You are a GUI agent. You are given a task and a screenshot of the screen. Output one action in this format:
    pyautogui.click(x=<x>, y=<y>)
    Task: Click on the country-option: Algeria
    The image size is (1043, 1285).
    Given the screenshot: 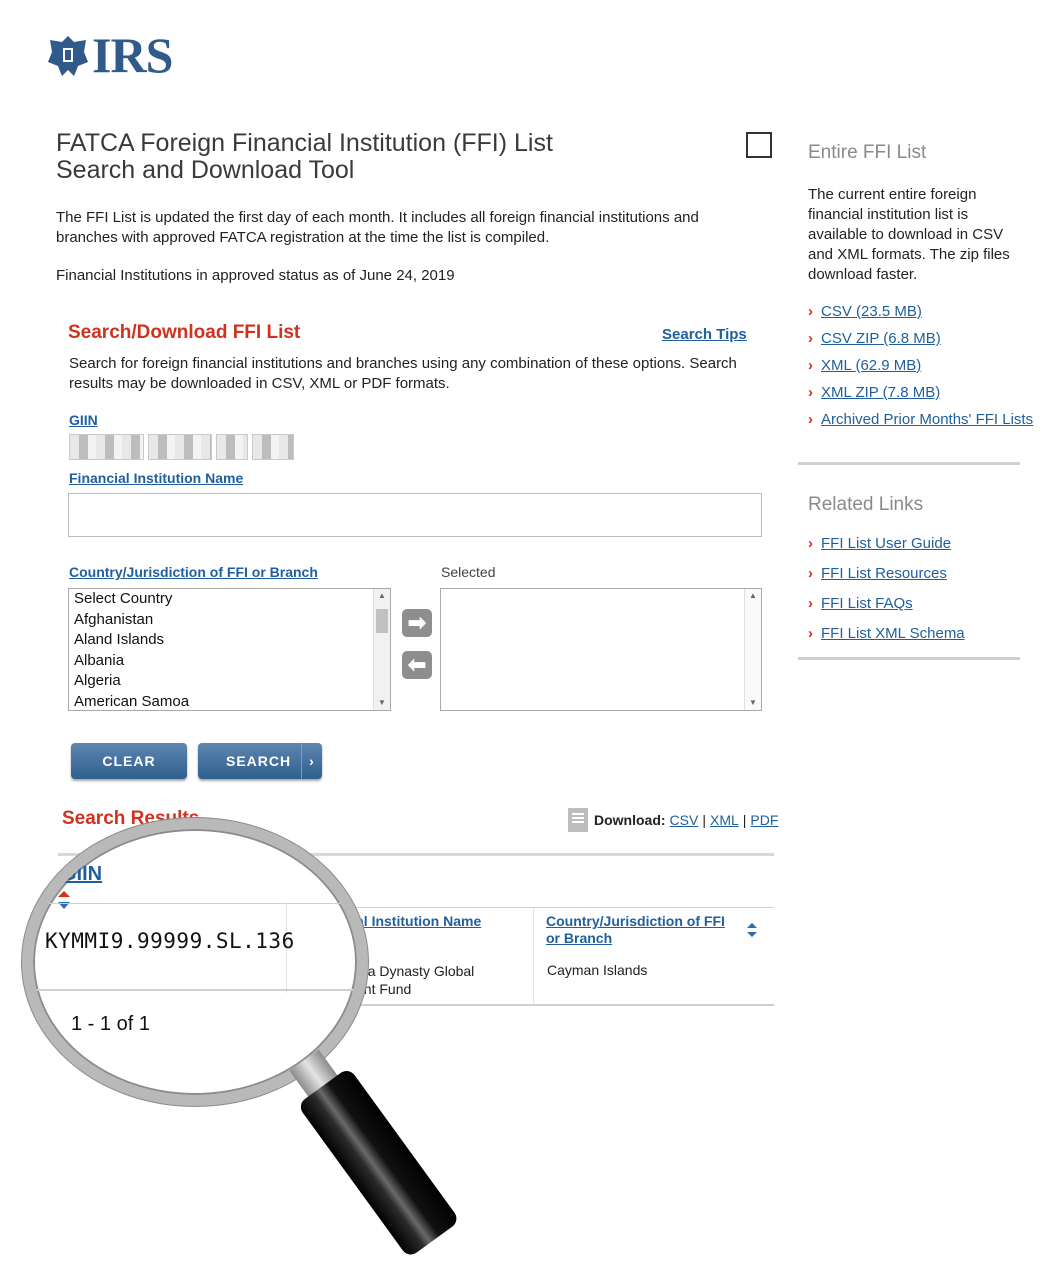 What is the action you would take?
    pyautogui.click(x=229, y=681)
    